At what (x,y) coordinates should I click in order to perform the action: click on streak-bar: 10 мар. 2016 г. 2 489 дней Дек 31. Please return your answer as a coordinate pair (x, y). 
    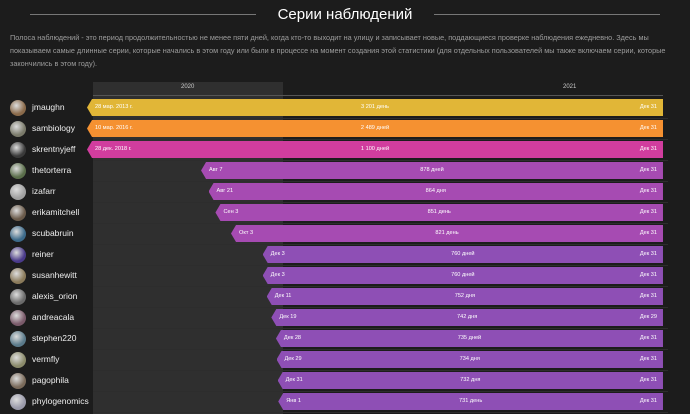
    Looking at the image, I should click on (375, 128).